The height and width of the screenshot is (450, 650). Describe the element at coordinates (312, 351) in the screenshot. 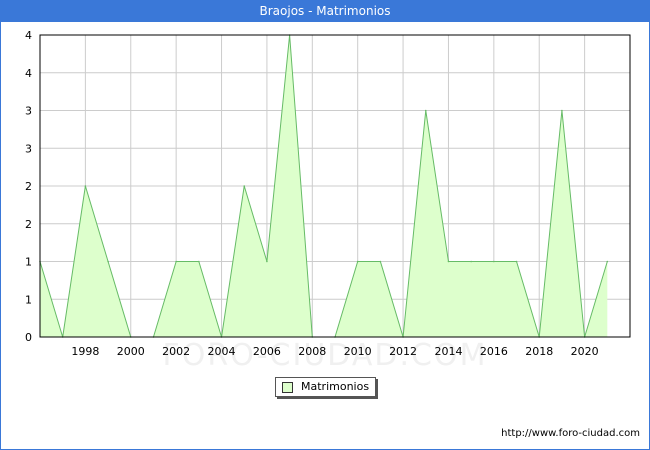

I see `x-tick-label: 2008` at that location.